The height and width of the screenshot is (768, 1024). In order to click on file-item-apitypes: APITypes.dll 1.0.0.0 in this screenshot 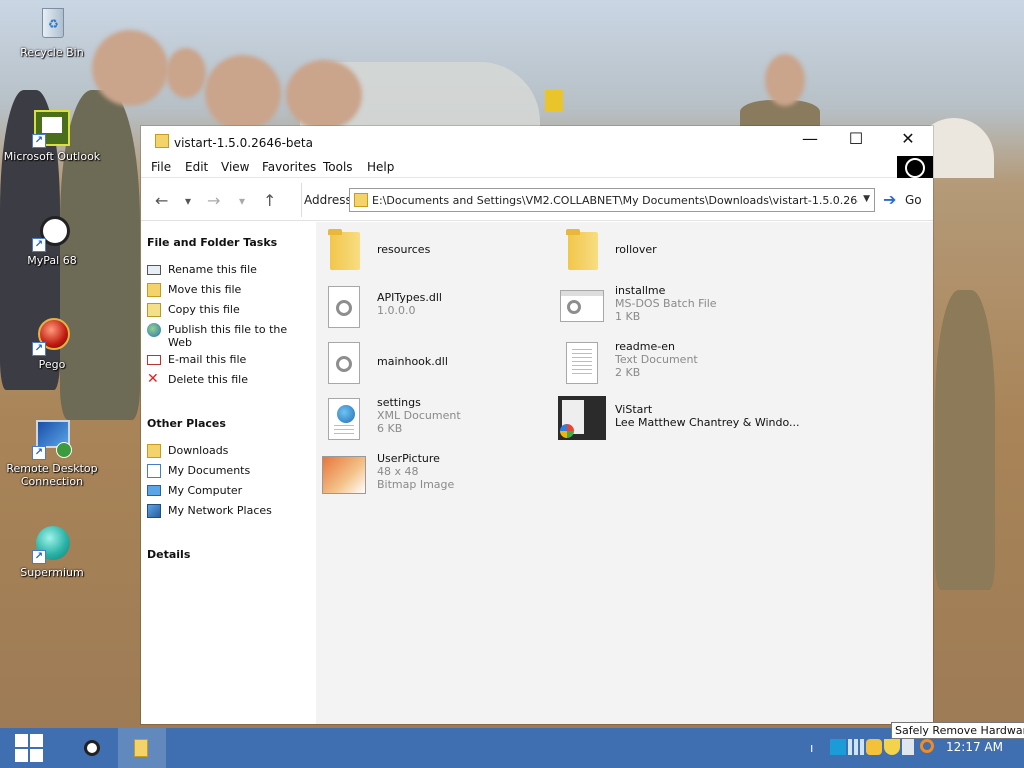, I will do `click(435, 308)`.